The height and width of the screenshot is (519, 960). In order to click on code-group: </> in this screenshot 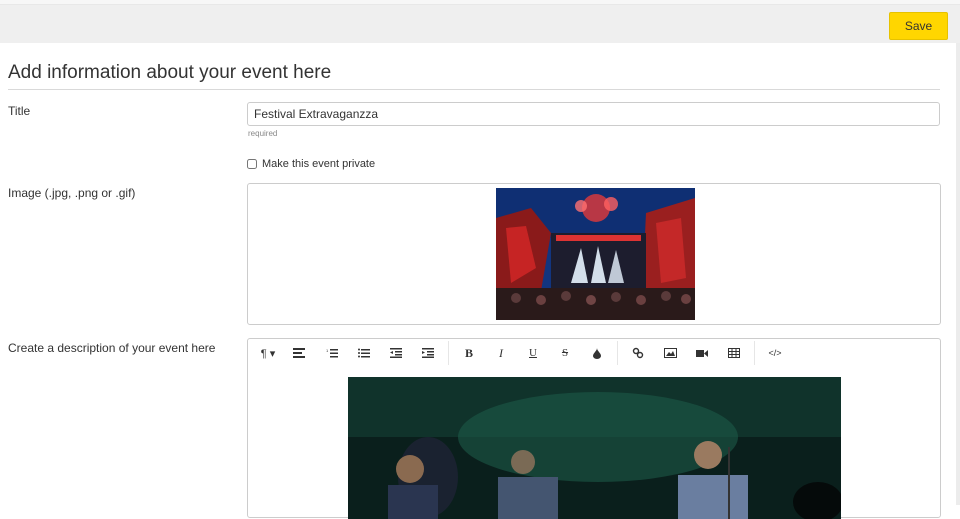, I will do `click(775, 353)`.